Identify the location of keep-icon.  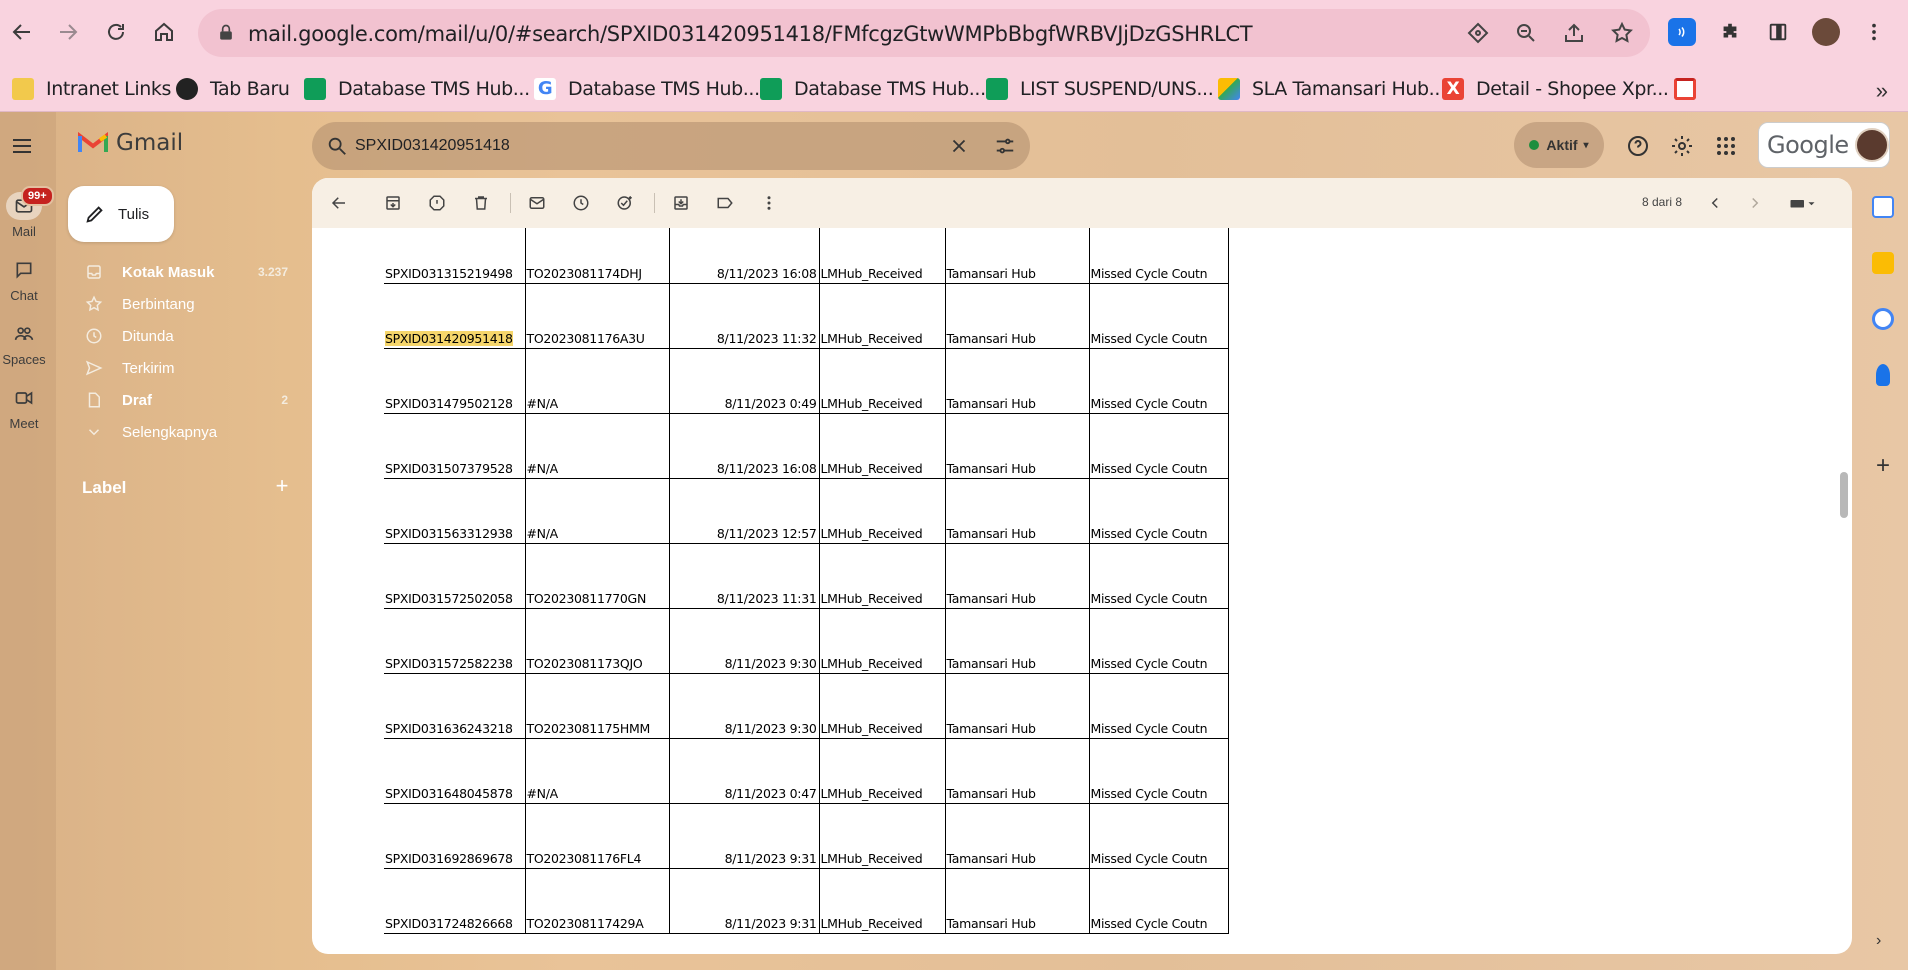
(1883, 263).